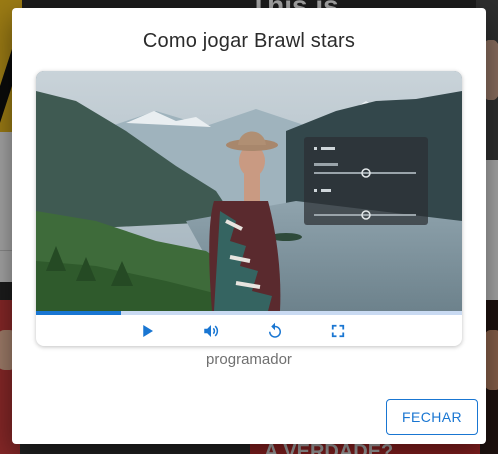 The image size is (498, 454). Describe the element at coordinates (432, 417) in the screenshot. I see `close-button: FECHAR` at that location.